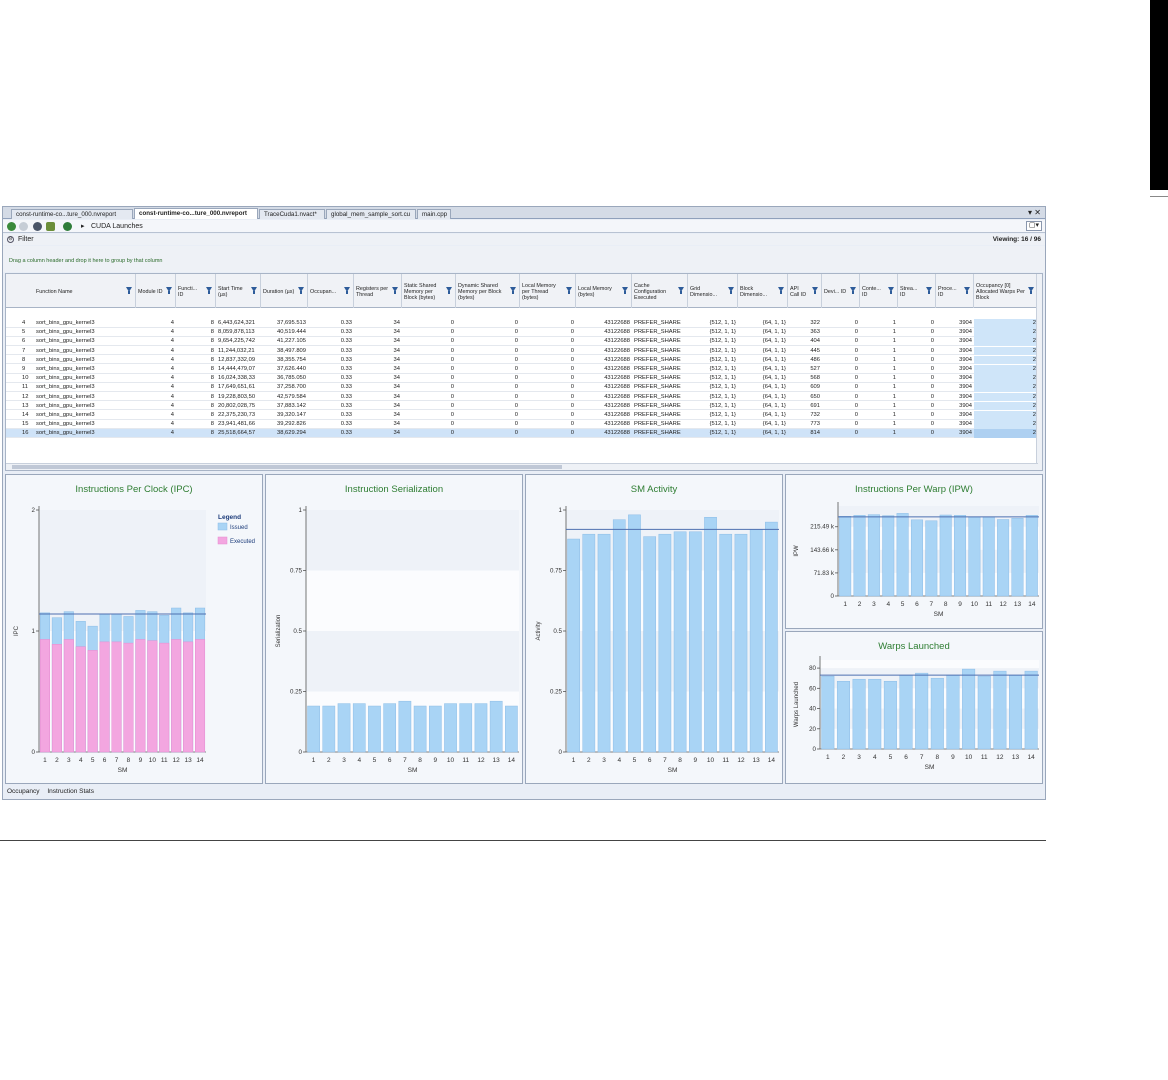 Image resolution: width=1168 pixels, height=1080 pixels. I want to click on horizontal-scrollbar, so click(522, 466).